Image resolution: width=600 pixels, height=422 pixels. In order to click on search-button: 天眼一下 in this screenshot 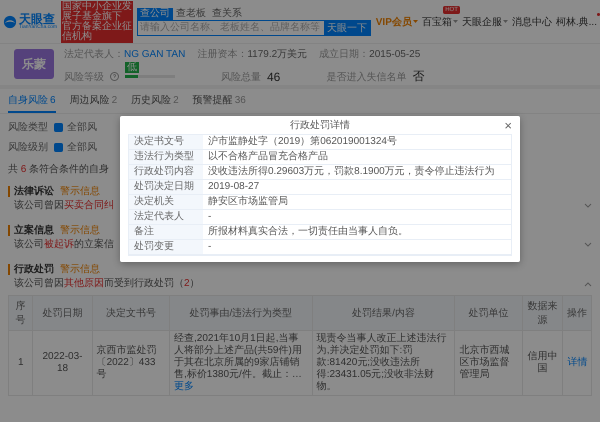, I will do `click(347, 27)`.